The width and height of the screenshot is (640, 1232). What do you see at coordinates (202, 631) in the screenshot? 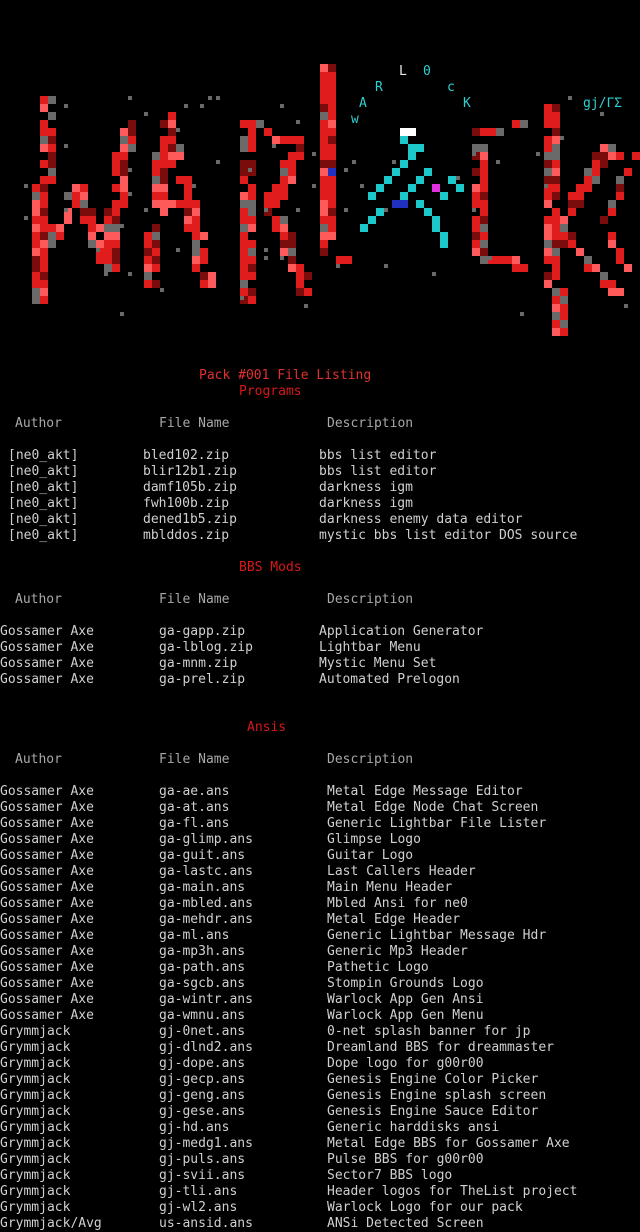
I see `file-name-cell: ga-gapp.zip` at bounding box center [202, 631].